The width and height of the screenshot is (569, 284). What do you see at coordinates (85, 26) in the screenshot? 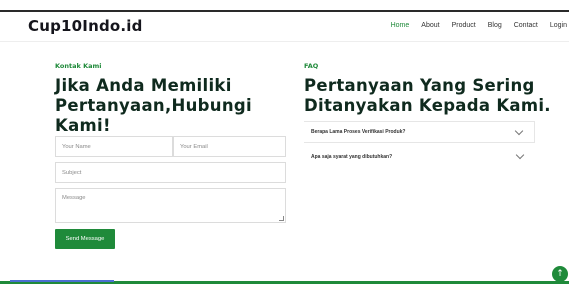
I see `site-logo: Cup10Indo.id` at bounding box center [85, 26].